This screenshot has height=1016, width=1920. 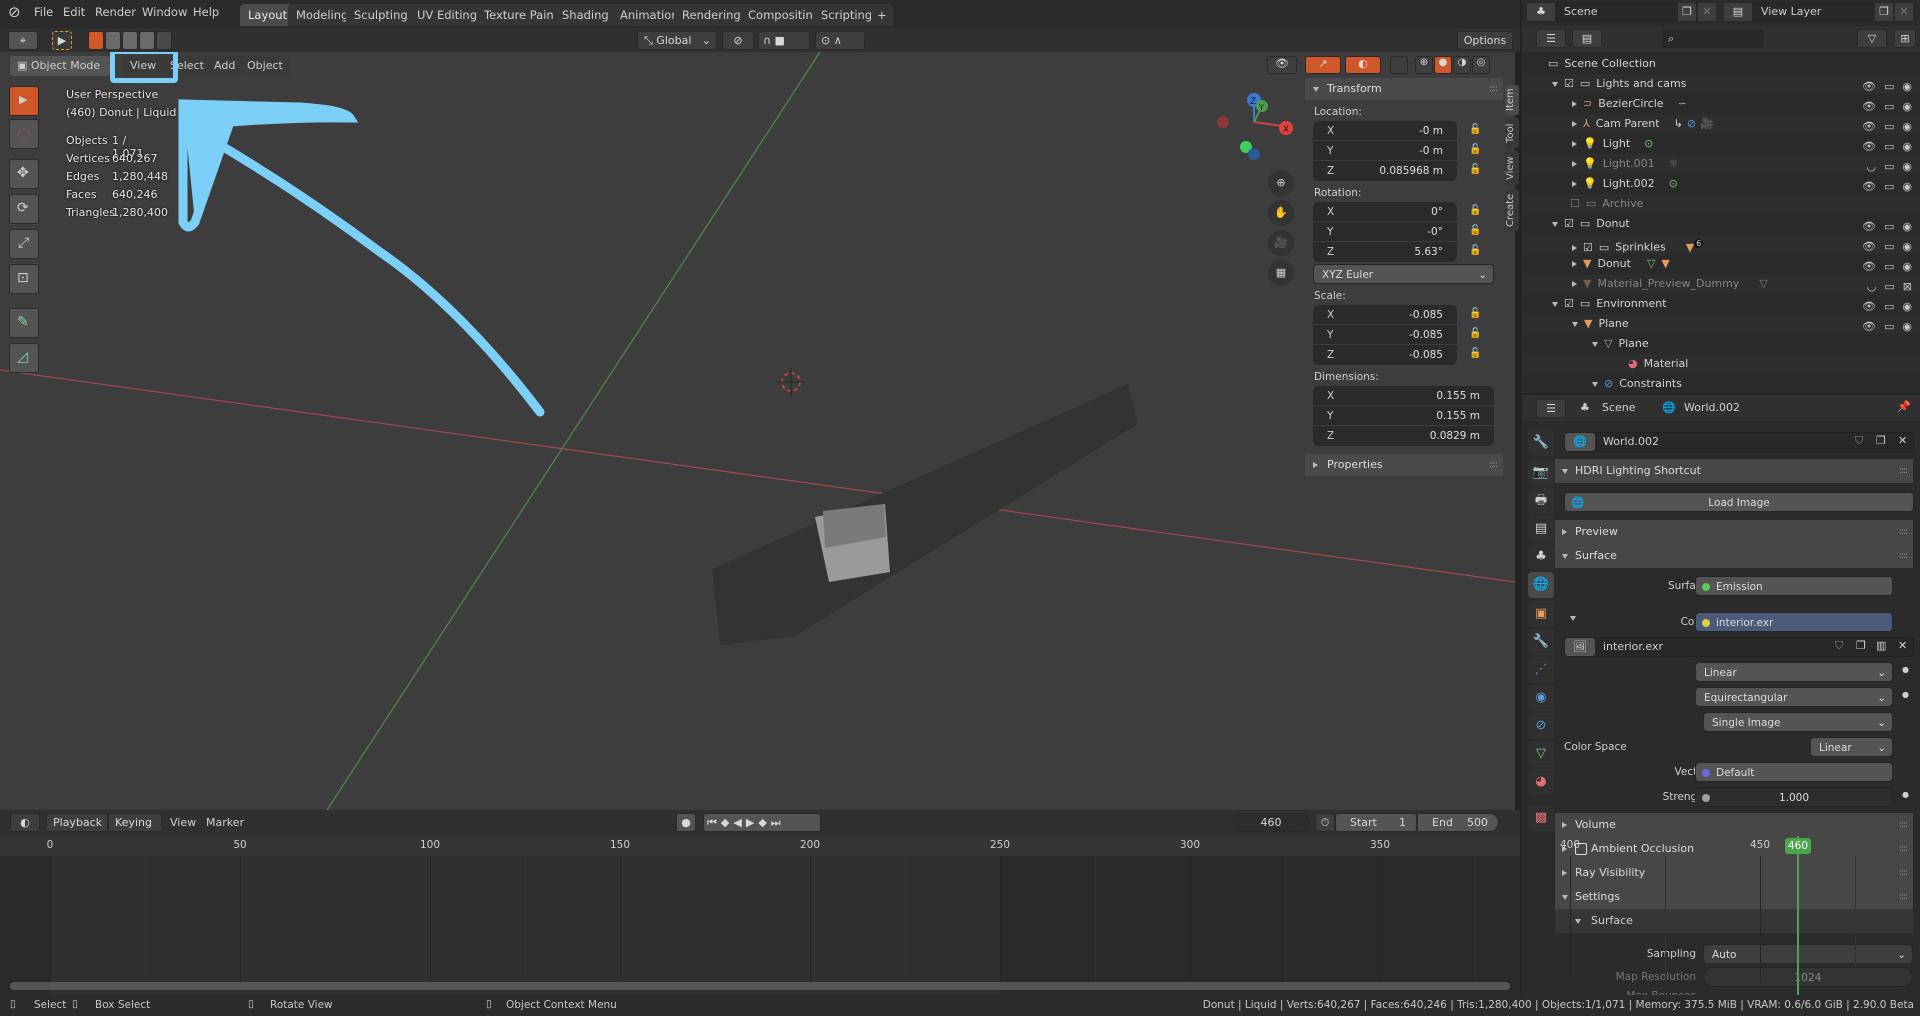 I want to click on cursor-tool: ◌, so click(x=24, y=134).